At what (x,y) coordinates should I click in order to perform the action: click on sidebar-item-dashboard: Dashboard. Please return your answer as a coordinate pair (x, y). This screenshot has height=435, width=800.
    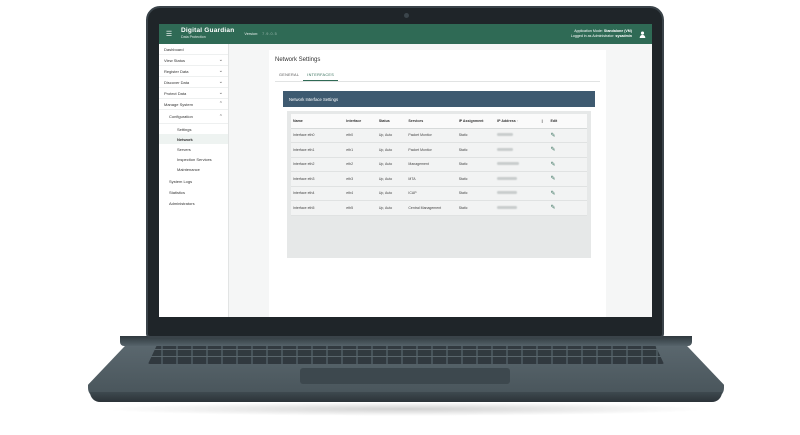
    Looking at the image, I should click on (193, 49).